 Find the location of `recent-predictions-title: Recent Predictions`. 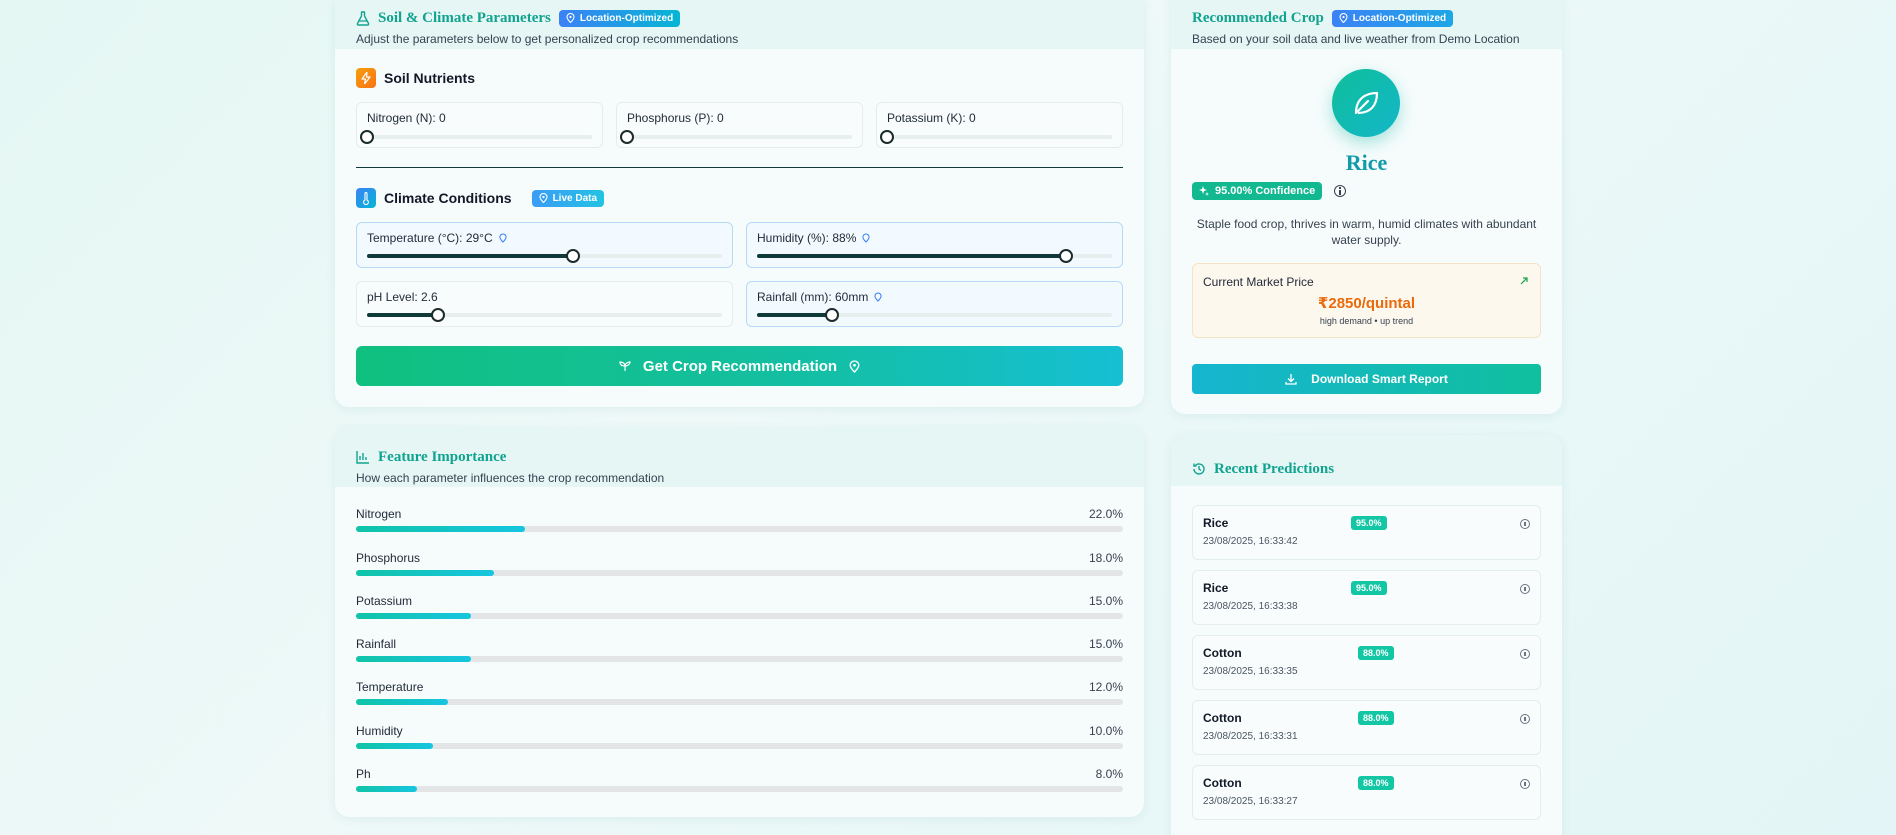

recent-predictions-title: Recent Predictions is located at coordinates (1274, 468).